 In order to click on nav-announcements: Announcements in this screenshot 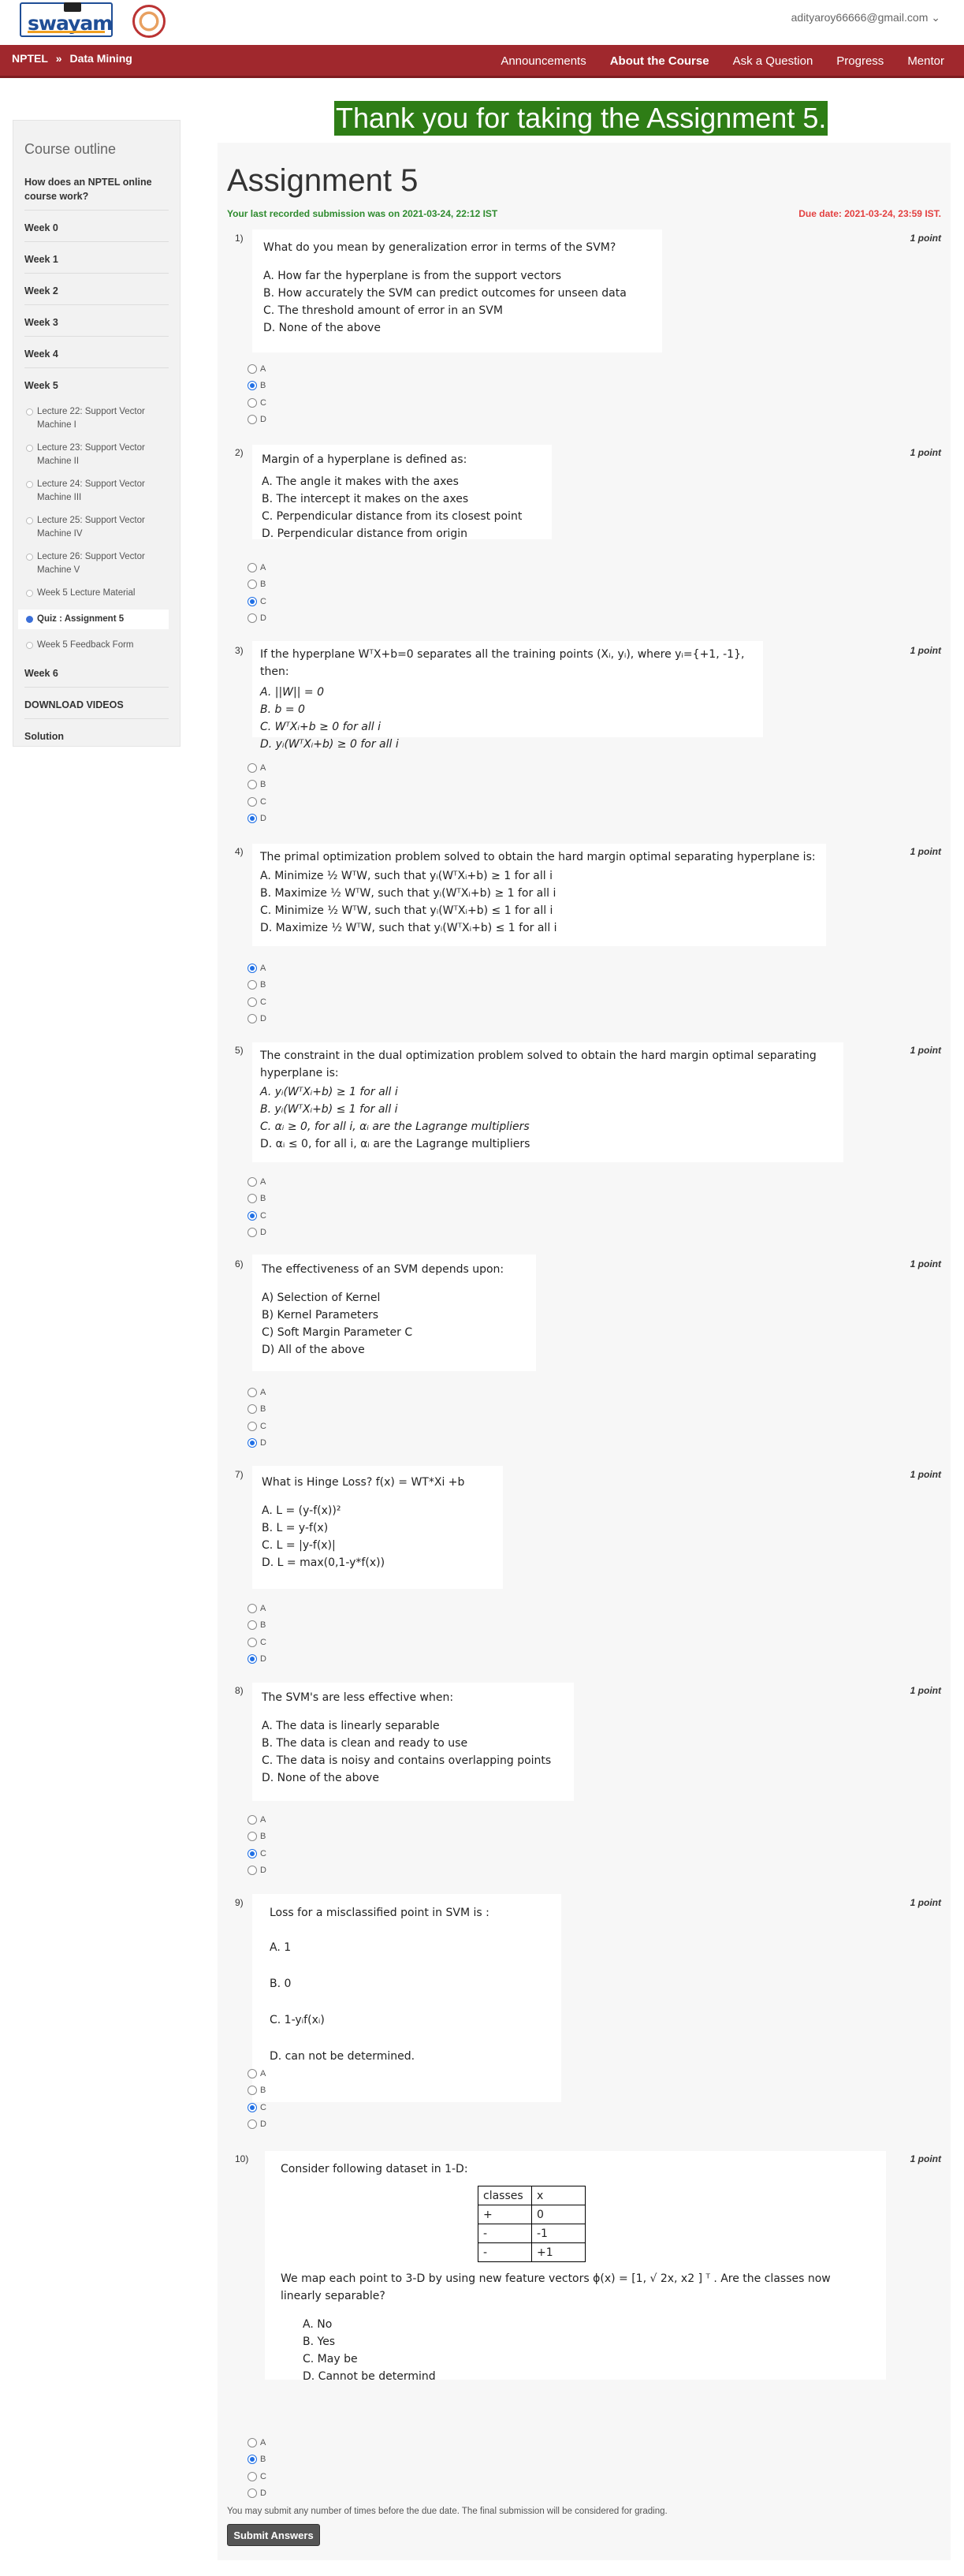, I will do `click(543, 61)`.